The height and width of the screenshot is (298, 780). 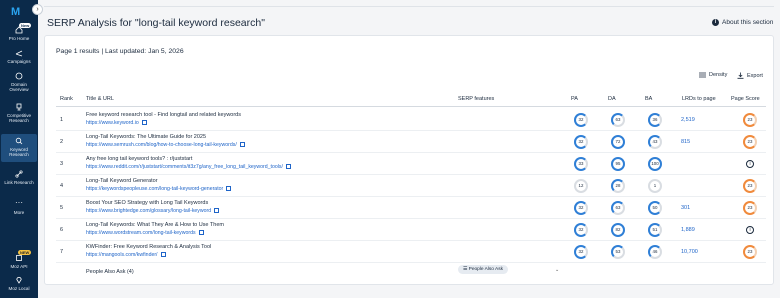 I want to click on sidebar-item-label: Moz Local, so click(x=19, y=288).